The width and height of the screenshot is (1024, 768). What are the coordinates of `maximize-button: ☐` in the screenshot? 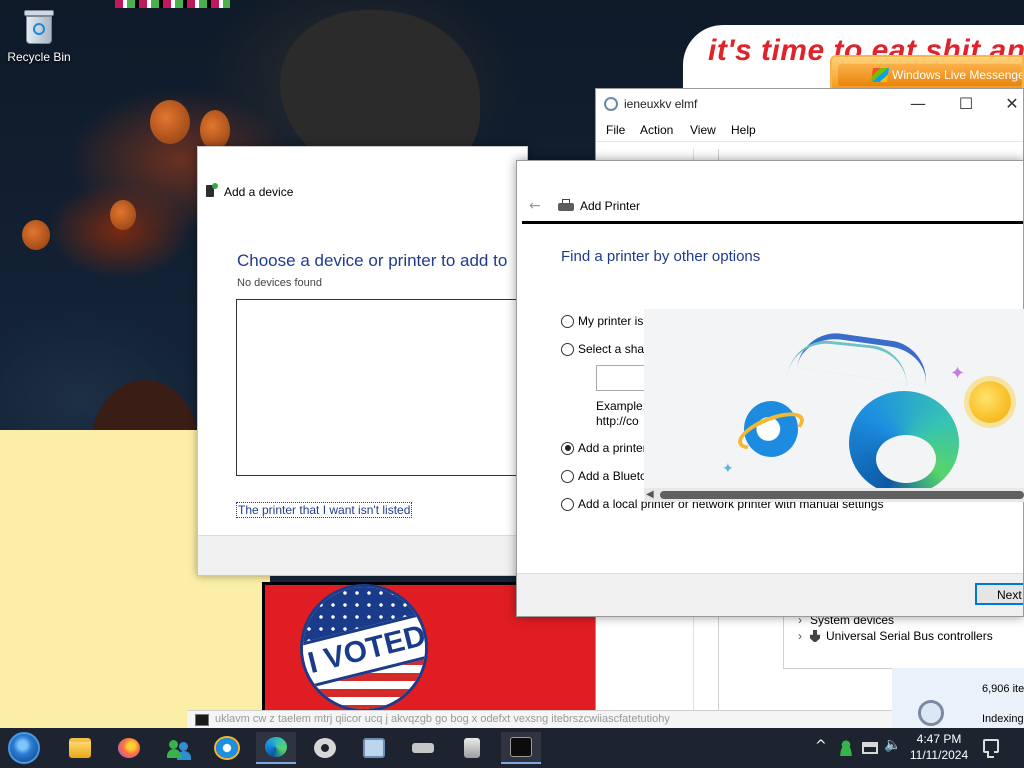 It's located at (966, 104).